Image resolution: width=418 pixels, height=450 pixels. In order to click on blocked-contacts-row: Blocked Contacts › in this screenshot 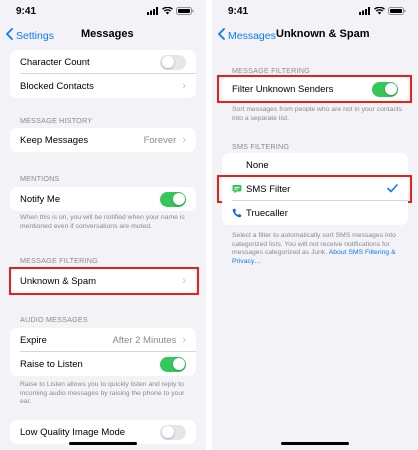, I will do `click(103, 86)`.